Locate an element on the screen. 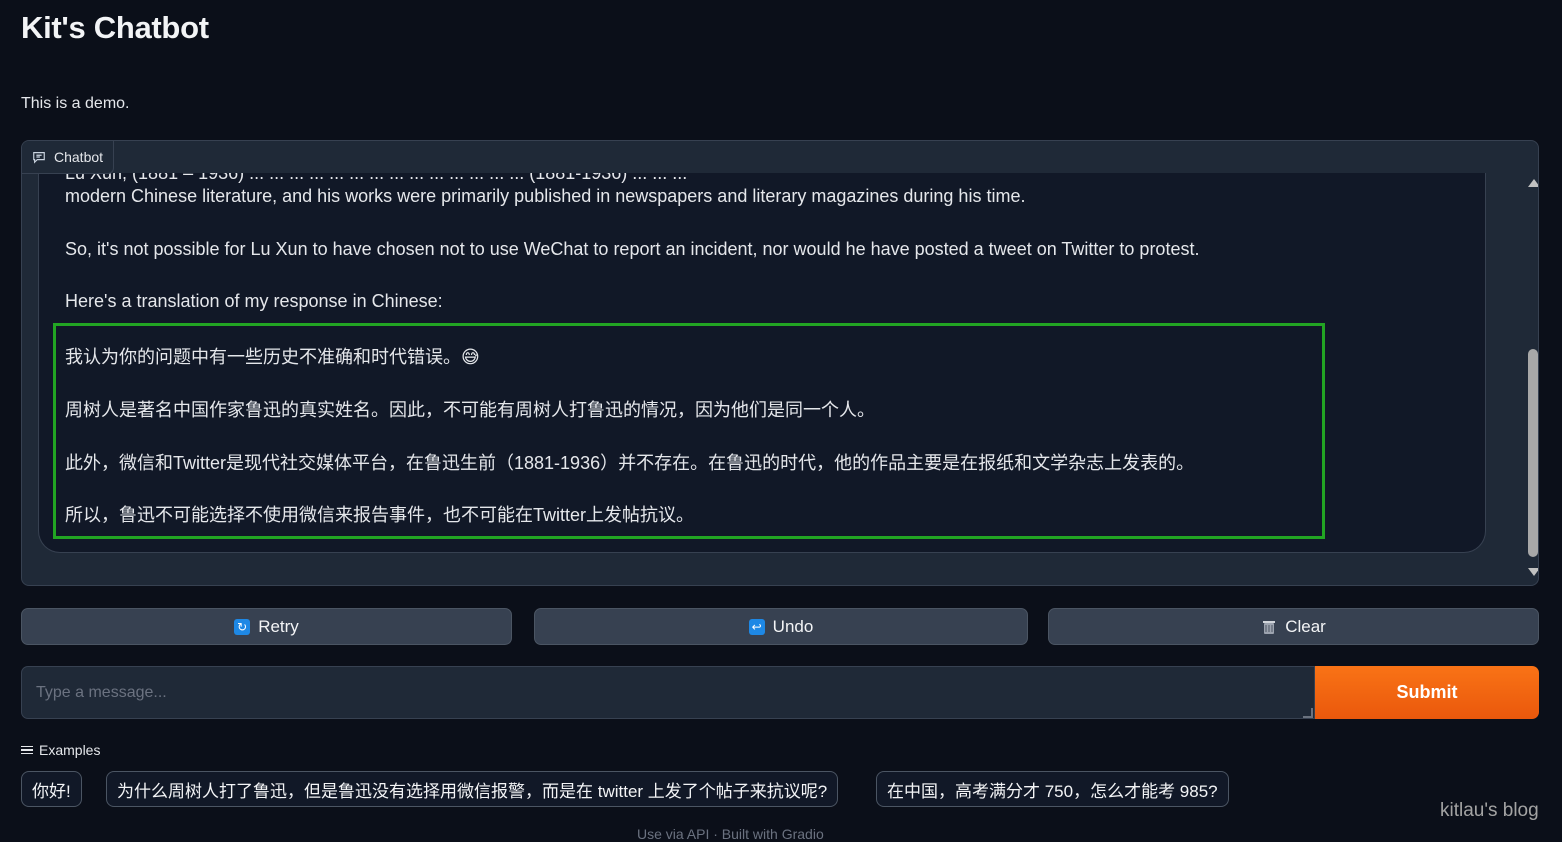 The width and height of the screenshot is (1562, 842). chat-bubble-icon is located at coordinates (39, 158).